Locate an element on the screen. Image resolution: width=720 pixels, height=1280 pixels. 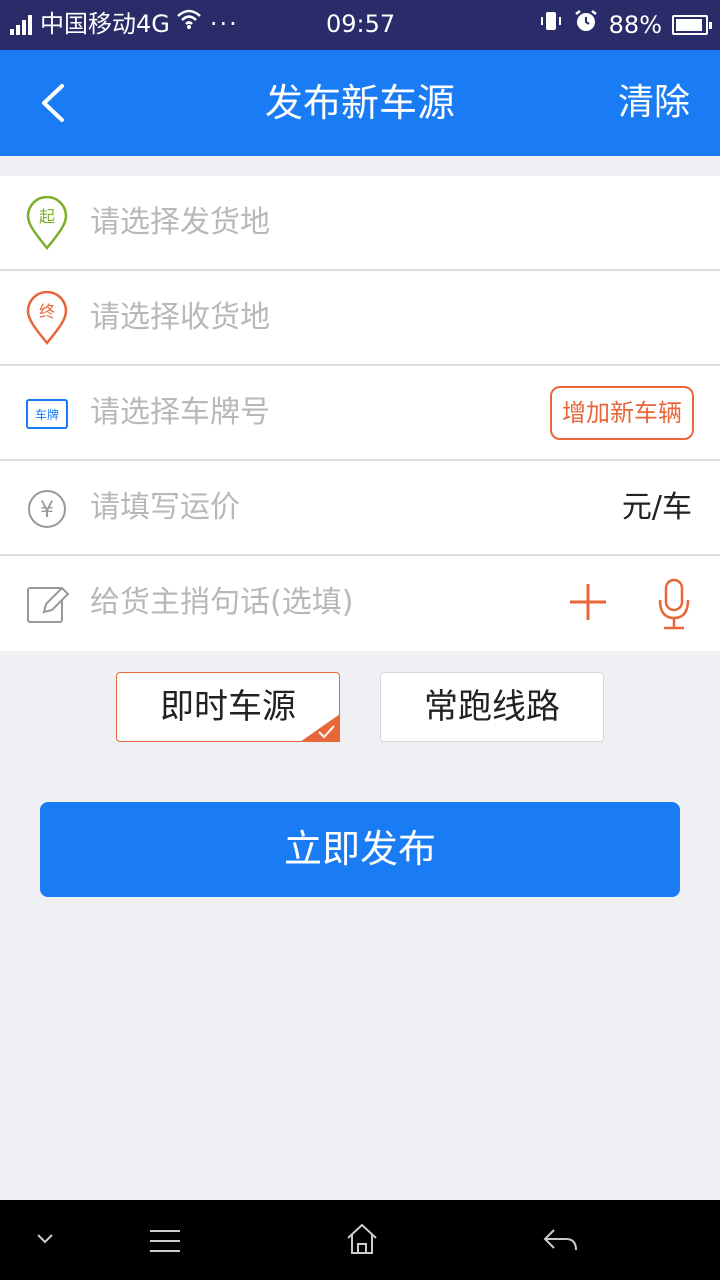
page-title: 发布新车源 is located at coordinates (359, 103).